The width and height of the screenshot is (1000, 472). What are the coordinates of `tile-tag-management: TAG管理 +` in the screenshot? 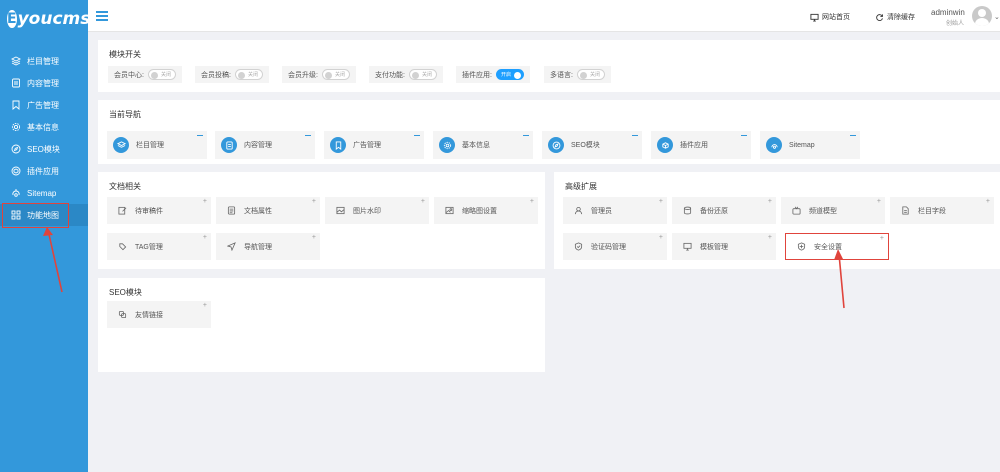 It's located at (159, 246).